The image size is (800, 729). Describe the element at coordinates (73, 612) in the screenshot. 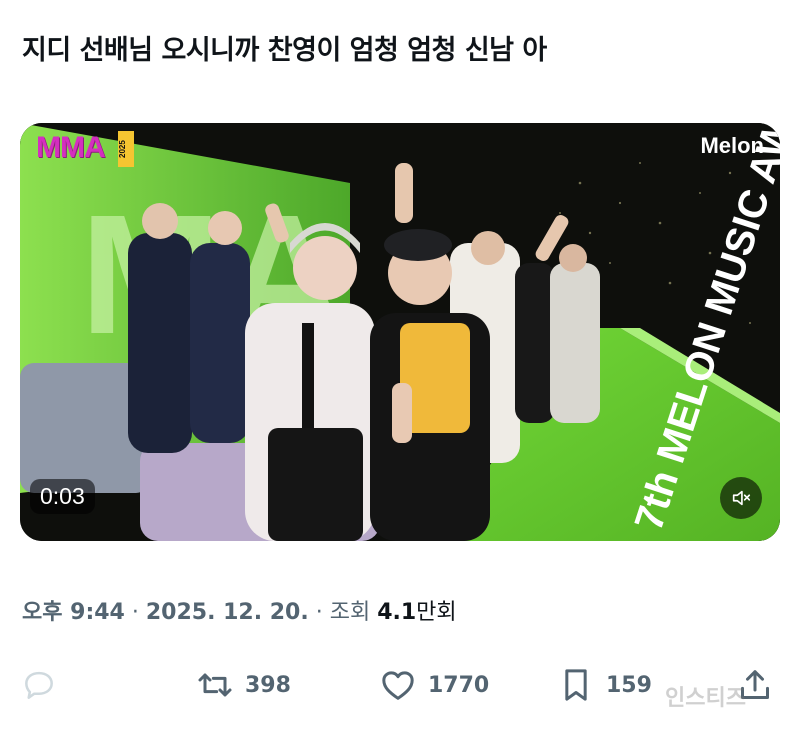

I see `tweet-time: 오후 9:44` at that location.